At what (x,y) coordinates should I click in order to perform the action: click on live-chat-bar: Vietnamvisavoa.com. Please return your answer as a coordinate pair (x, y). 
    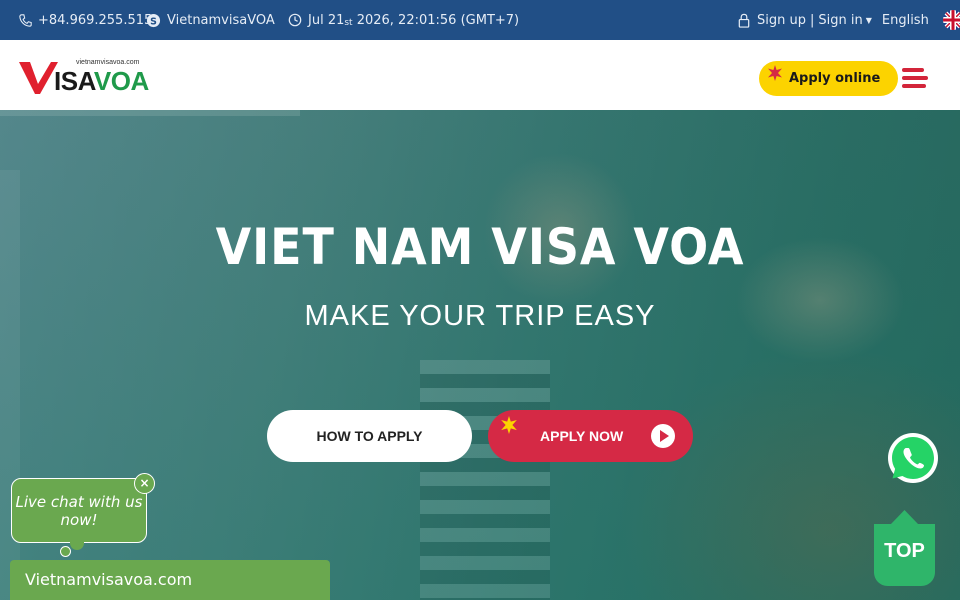
    Looking at the image, I should click on (170, 580).